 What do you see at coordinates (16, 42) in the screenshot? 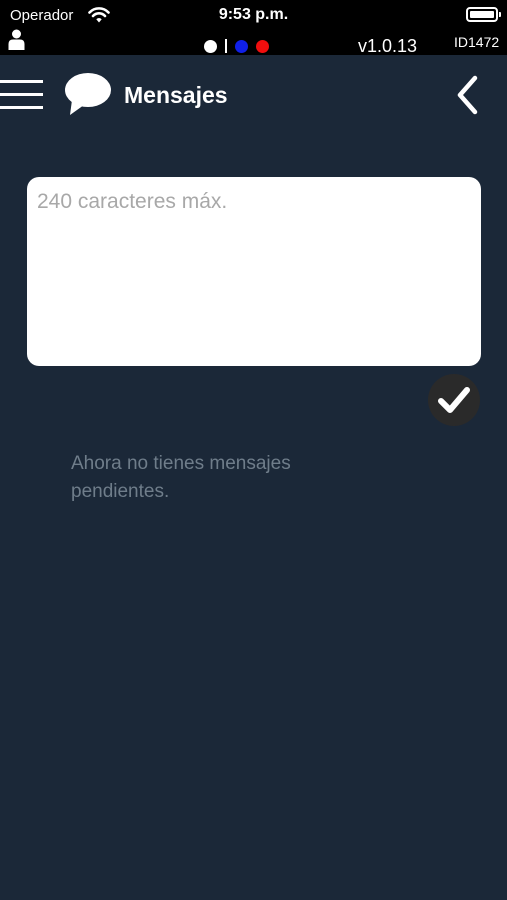
I see `user-icon` at bounding box center [16, 42].